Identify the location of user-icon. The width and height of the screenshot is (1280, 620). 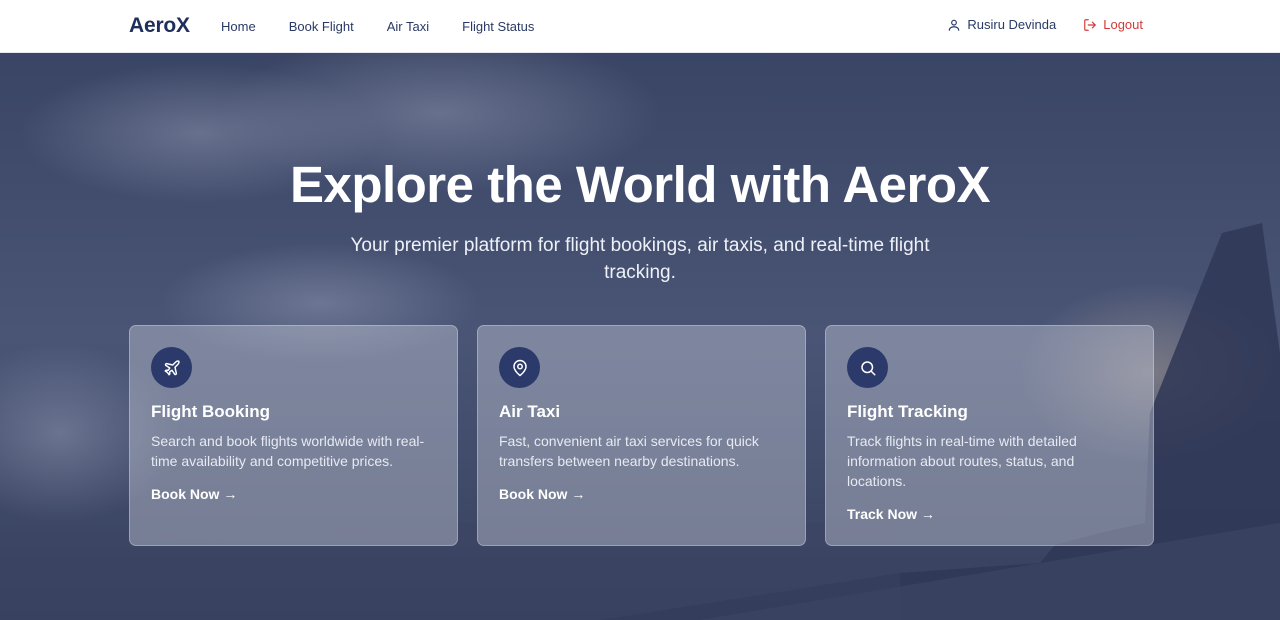
(954, 25).